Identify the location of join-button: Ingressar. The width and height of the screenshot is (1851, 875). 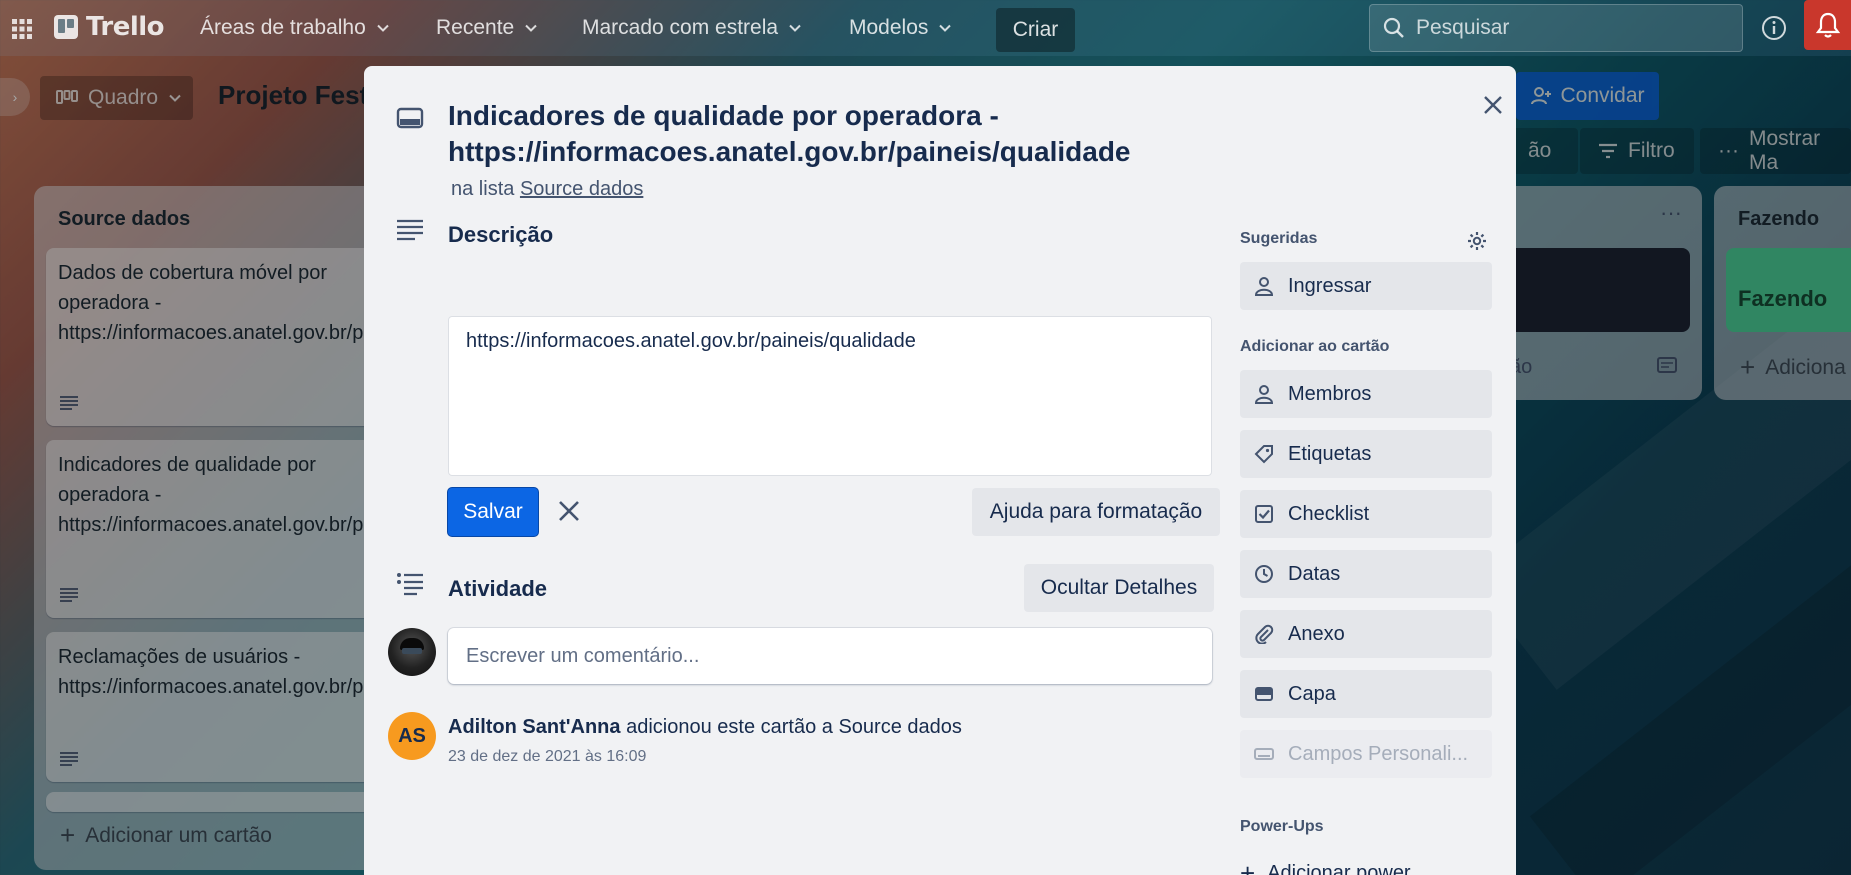
(1366, 286).